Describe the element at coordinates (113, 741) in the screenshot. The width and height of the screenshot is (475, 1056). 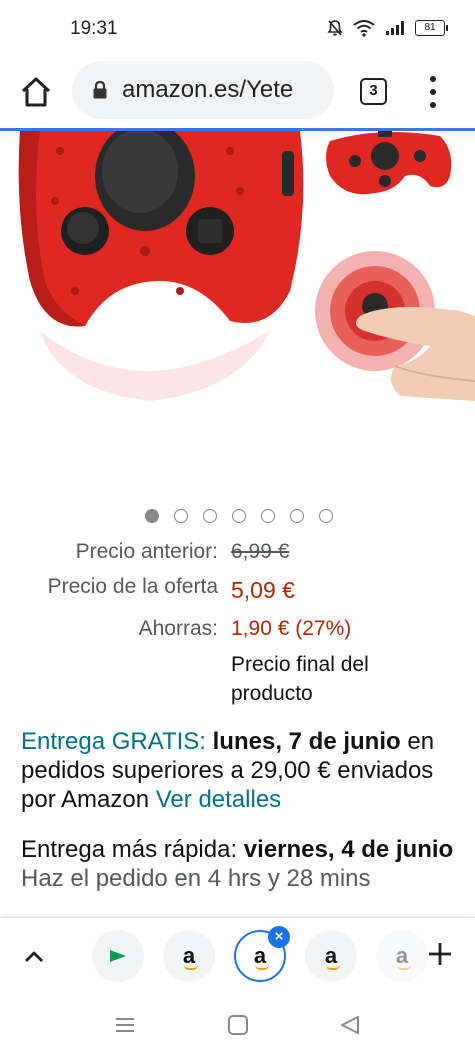
I see `free-delivery-label: Entrega GRATIS:` at that location.